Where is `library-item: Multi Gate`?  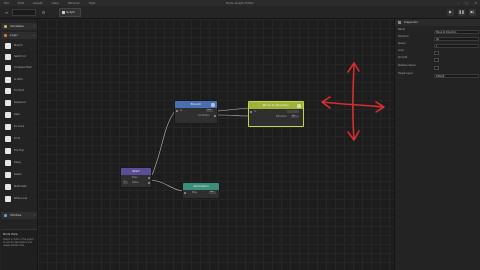 library-item: Multi Gate is located at coordinates (20, 187).